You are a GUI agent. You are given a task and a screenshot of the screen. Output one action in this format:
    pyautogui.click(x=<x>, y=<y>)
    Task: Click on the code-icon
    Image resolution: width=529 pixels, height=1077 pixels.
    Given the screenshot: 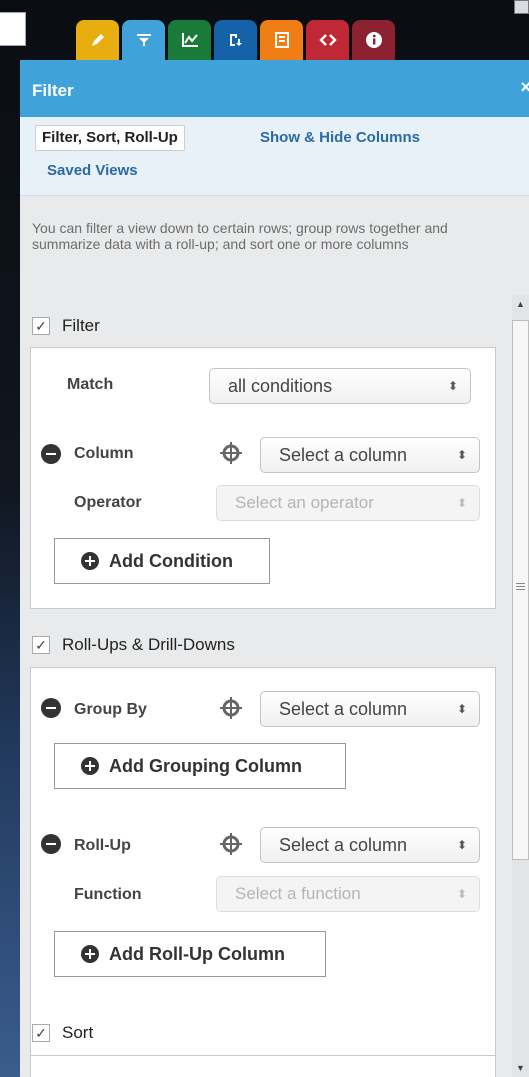 What is the action you would take?
    pyautogui.click(x=327, y=40)
    